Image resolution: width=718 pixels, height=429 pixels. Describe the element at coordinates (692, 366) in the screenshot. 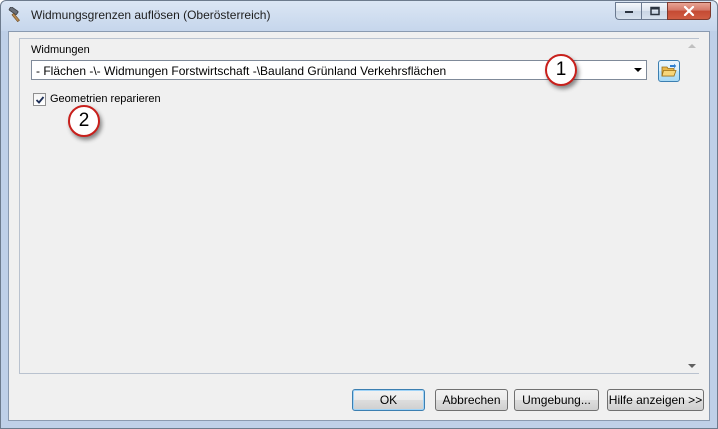

I see `scroll-down-icon` at that location.